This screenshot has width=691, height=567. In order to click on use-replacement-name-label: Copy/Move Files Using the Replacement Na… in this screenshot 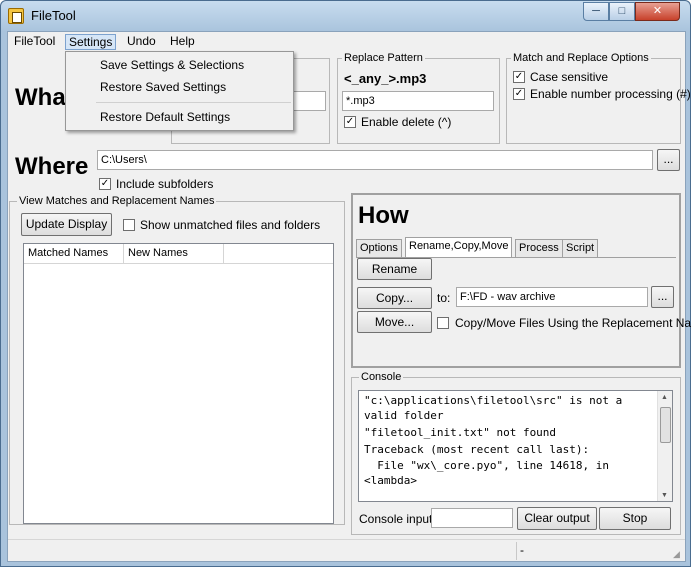, I will do `click(573, 323)`.